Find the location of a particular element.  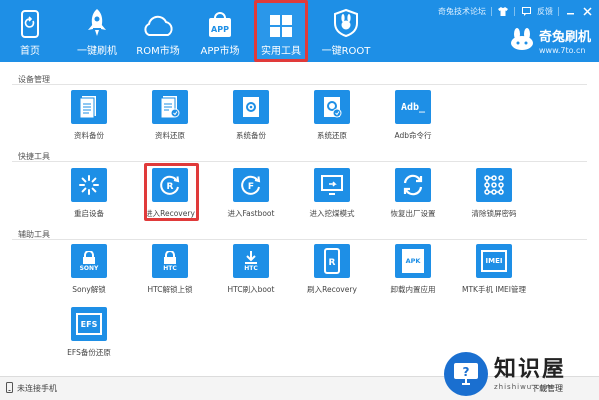

nav-utility-tools: 实用工具 is located at coordinates (281, 31).